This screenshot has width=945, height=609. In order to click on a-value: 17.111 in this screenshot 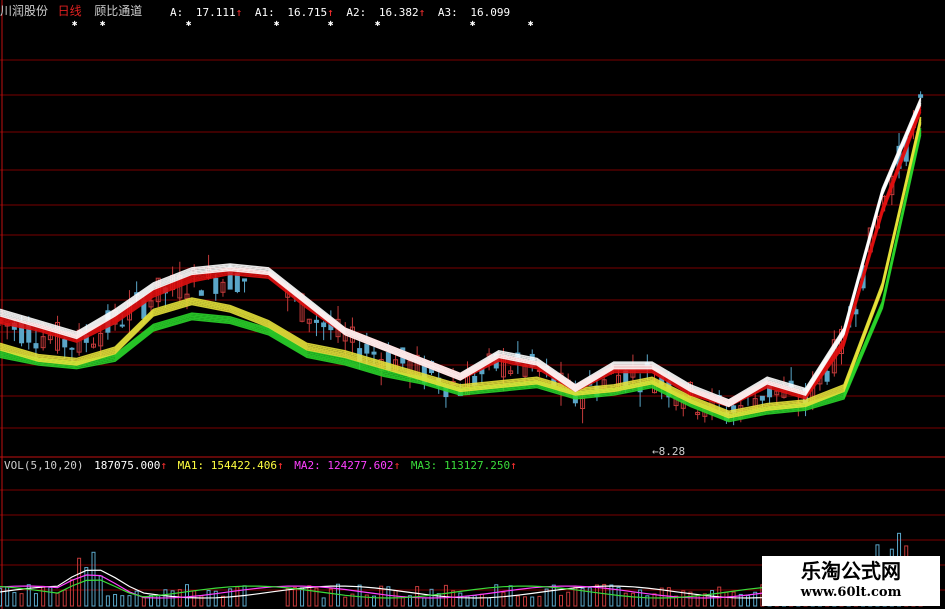, I will do `click(215, 12)`.